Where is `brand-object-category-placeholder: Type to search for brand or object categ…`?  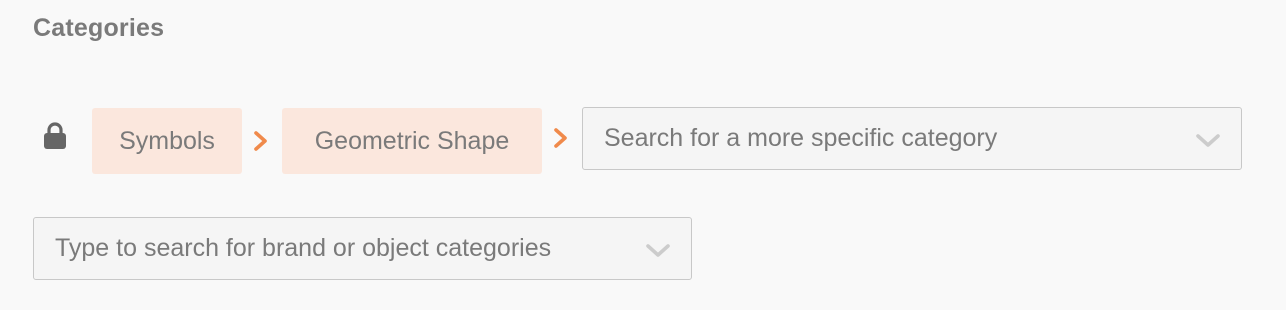 brand-object-category-placeholder: Type to search for brand or object categ… is located at coordinates (303, 248).